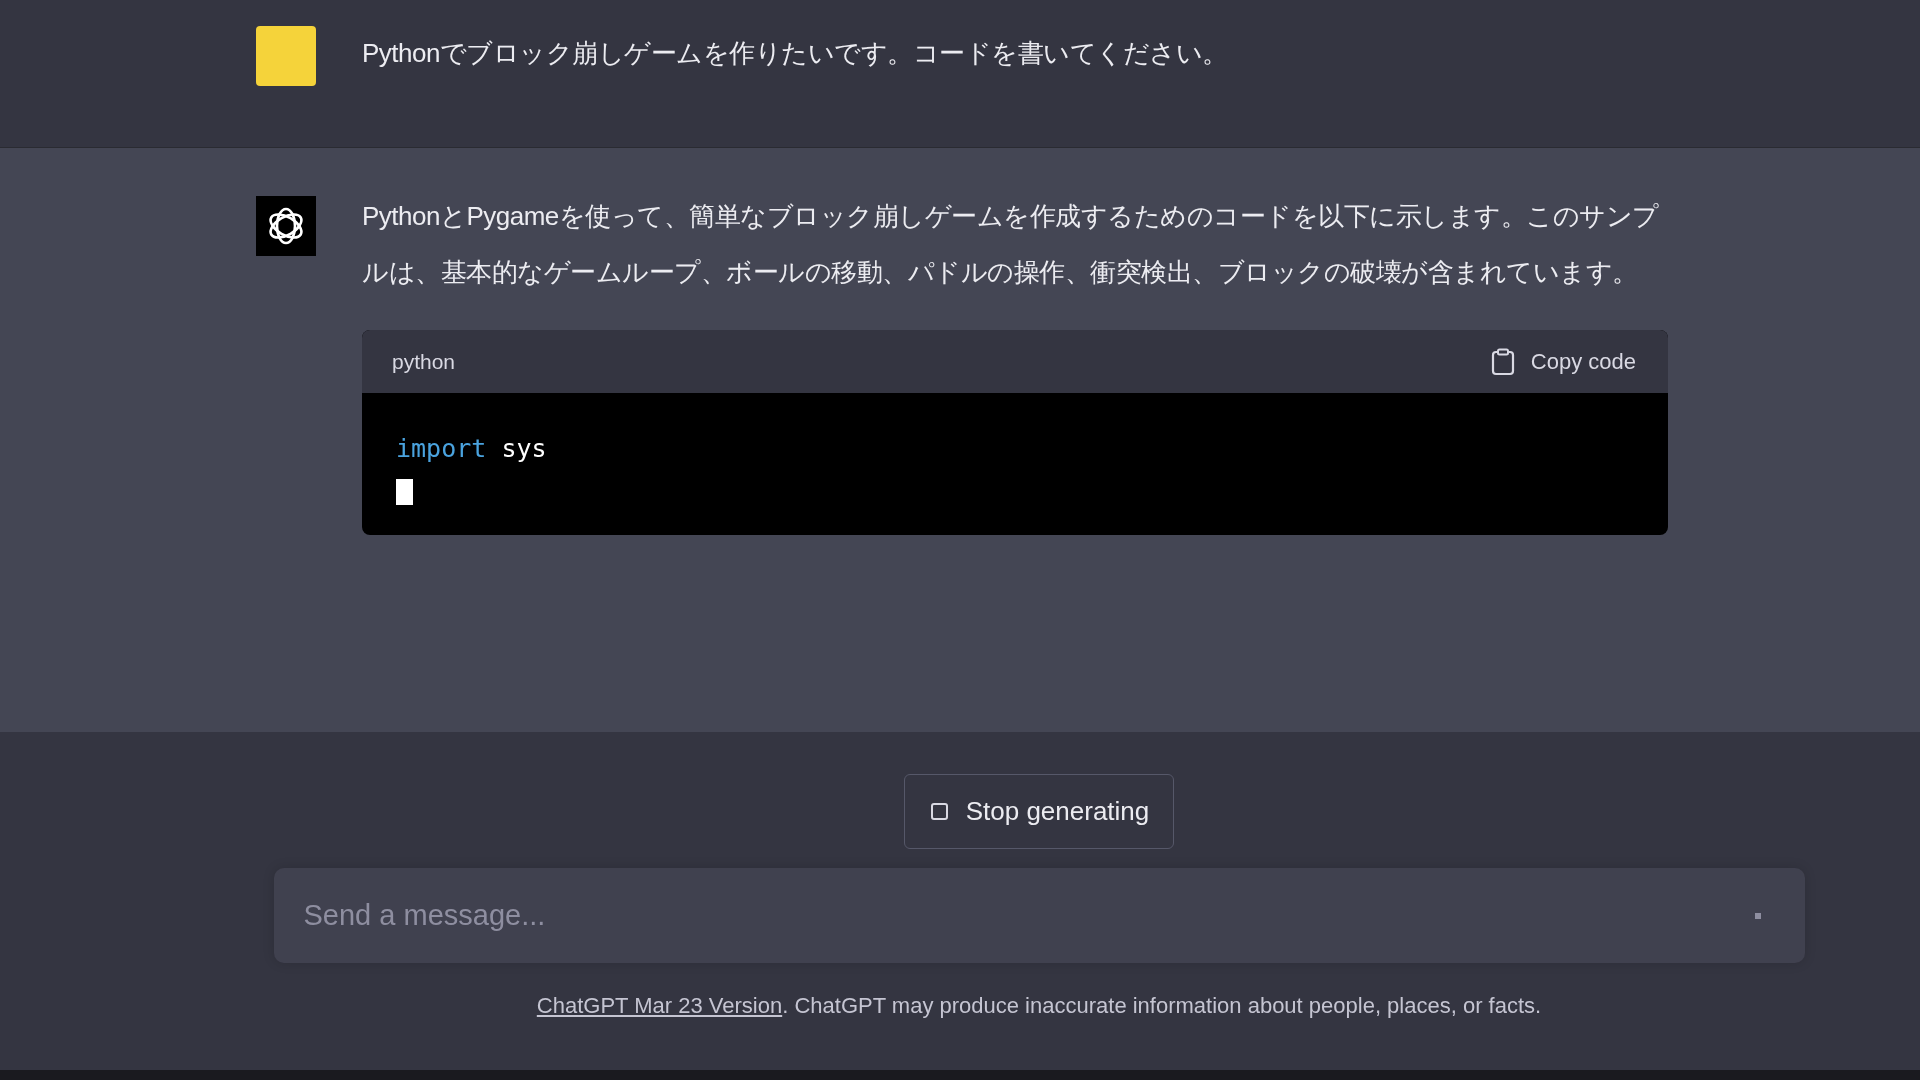  I want to click on cursor-icon, so click(404, 492).